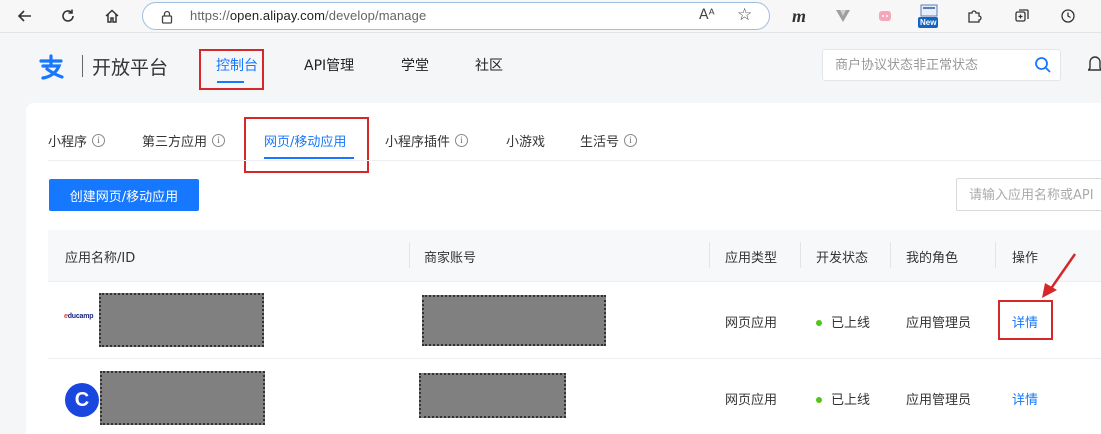  What do you see at coordinates (68, 16) in the screenshot?
I see `refresh-icon` at bounding box center [68, 16].